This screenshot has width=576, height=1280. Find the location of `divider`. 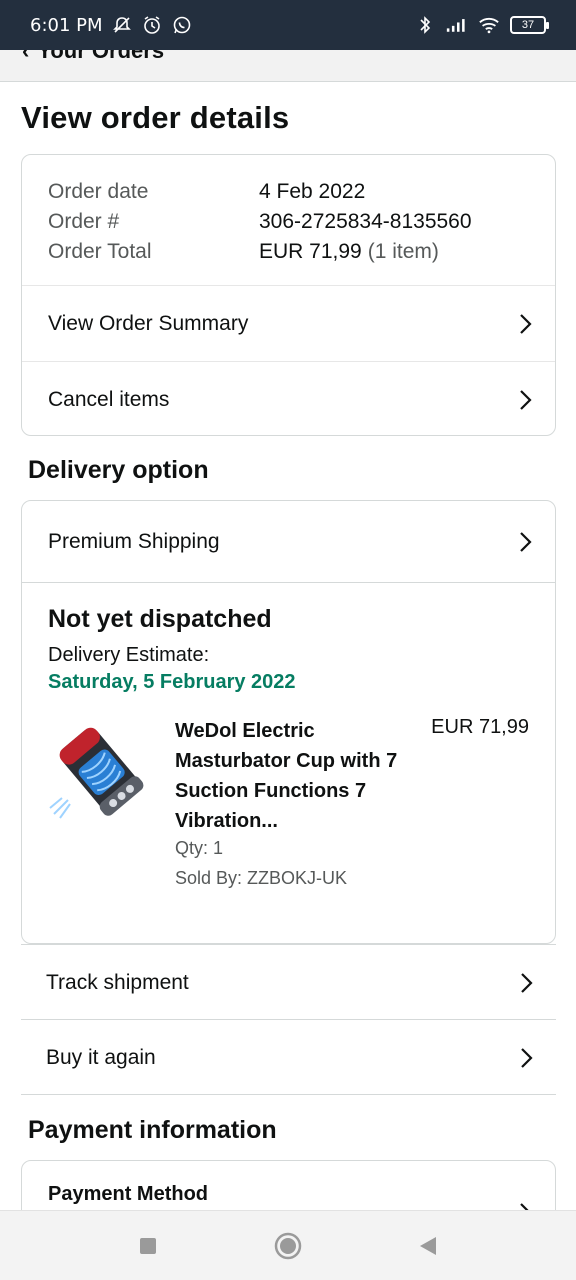

divider is located at coordinates (288, 1094).